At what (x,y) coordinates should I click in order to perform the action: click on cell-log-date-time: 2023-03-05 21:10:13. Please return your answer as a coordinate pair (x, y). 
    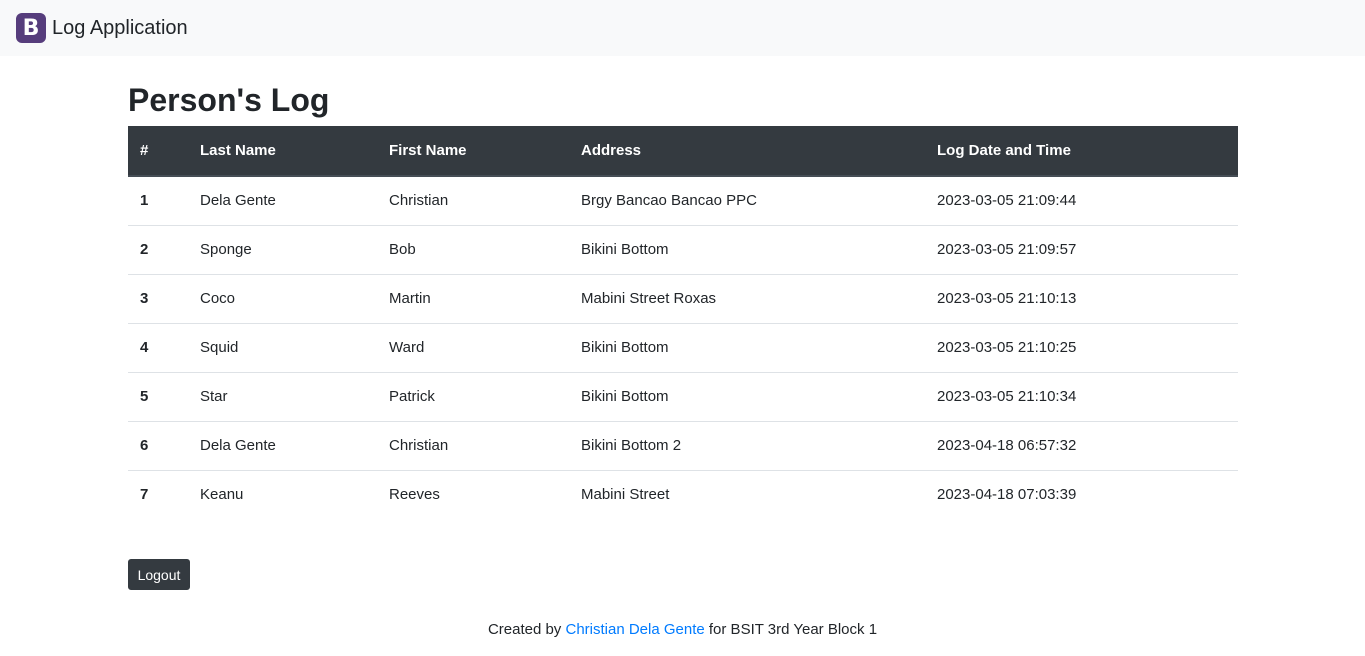
    Looking at the image, I should click on (1081, 298).